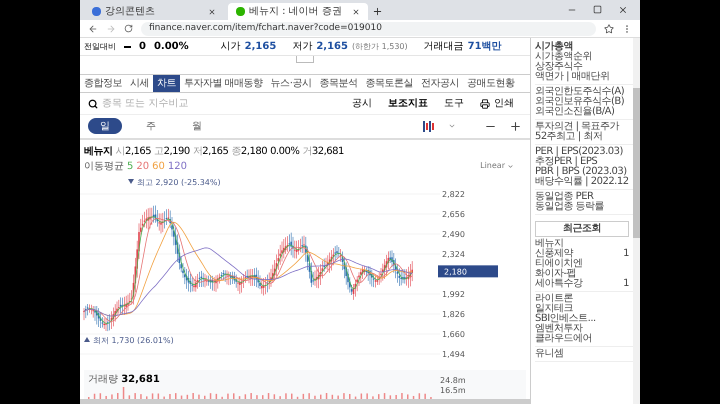 This screenshot has width=720, height=404. Describe the element at coordinates (577, 127) in the screenshot. I see `stat-label: 투자의견 | 목표주가` at that location.